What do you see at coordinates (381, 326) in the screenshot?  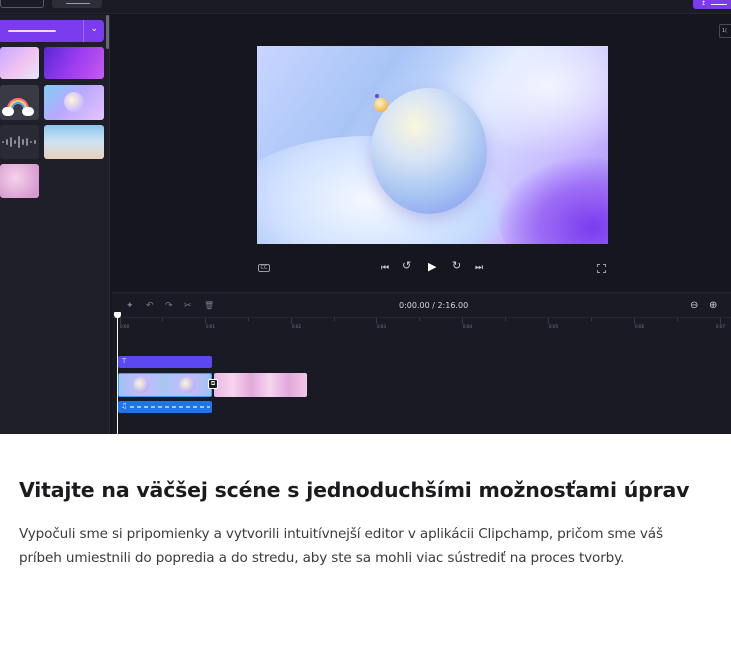 I see `ruler-tick-label: 0:03` at bounding box center [381, 326].